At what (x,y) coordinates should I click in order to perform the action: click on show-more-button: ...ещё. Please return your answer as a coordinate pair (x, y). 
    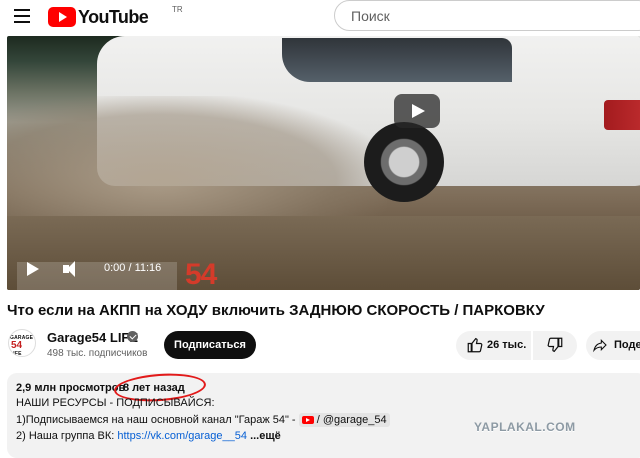
    Looking at the image, I should click on (265, 436).